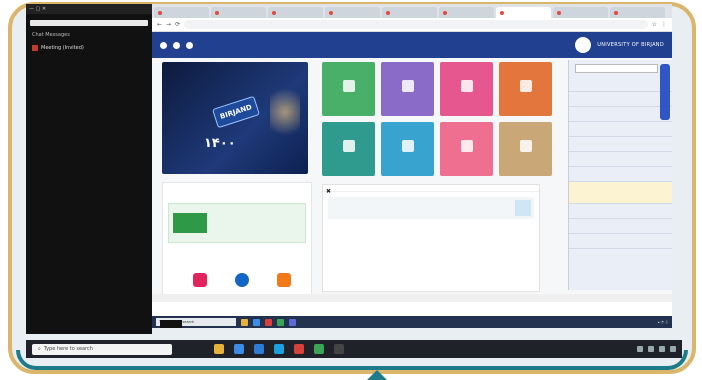 The width and height of the screenshot is (702, 380). What do you see at coordinates (237, 223) in the screenshot?
I see `usage-info-box` at bounding box center [237, 223].